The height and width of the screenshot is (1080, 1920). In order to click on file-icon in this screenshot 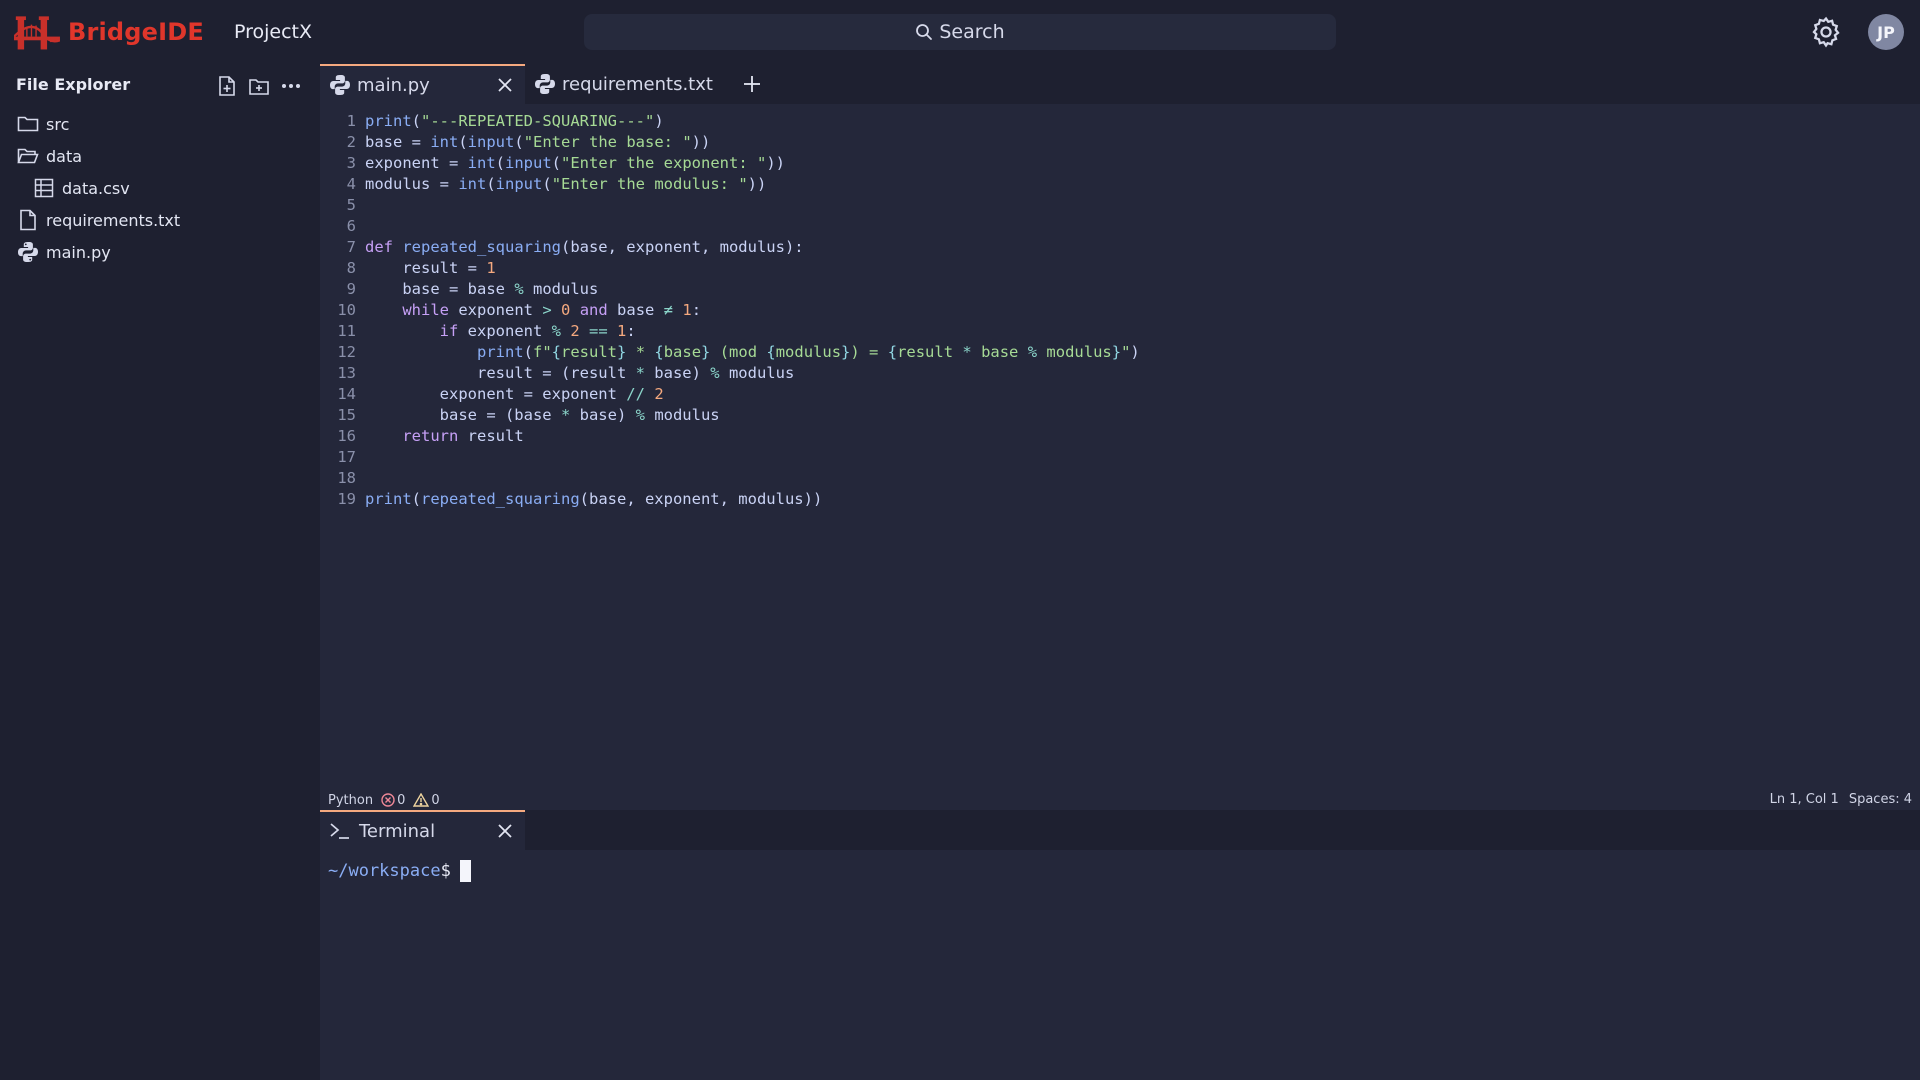, I will do `click(28, 220)`.